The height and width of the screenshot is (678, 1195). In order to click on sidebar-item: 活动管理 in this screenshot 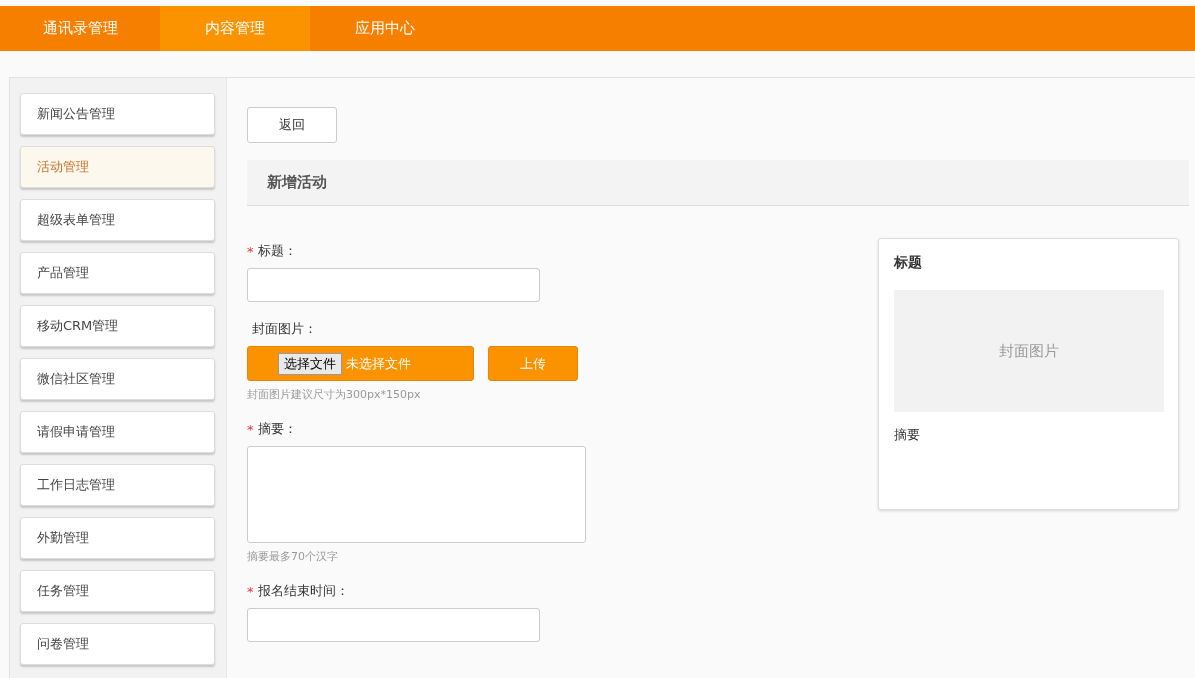, I will do `click(117, 167)`.